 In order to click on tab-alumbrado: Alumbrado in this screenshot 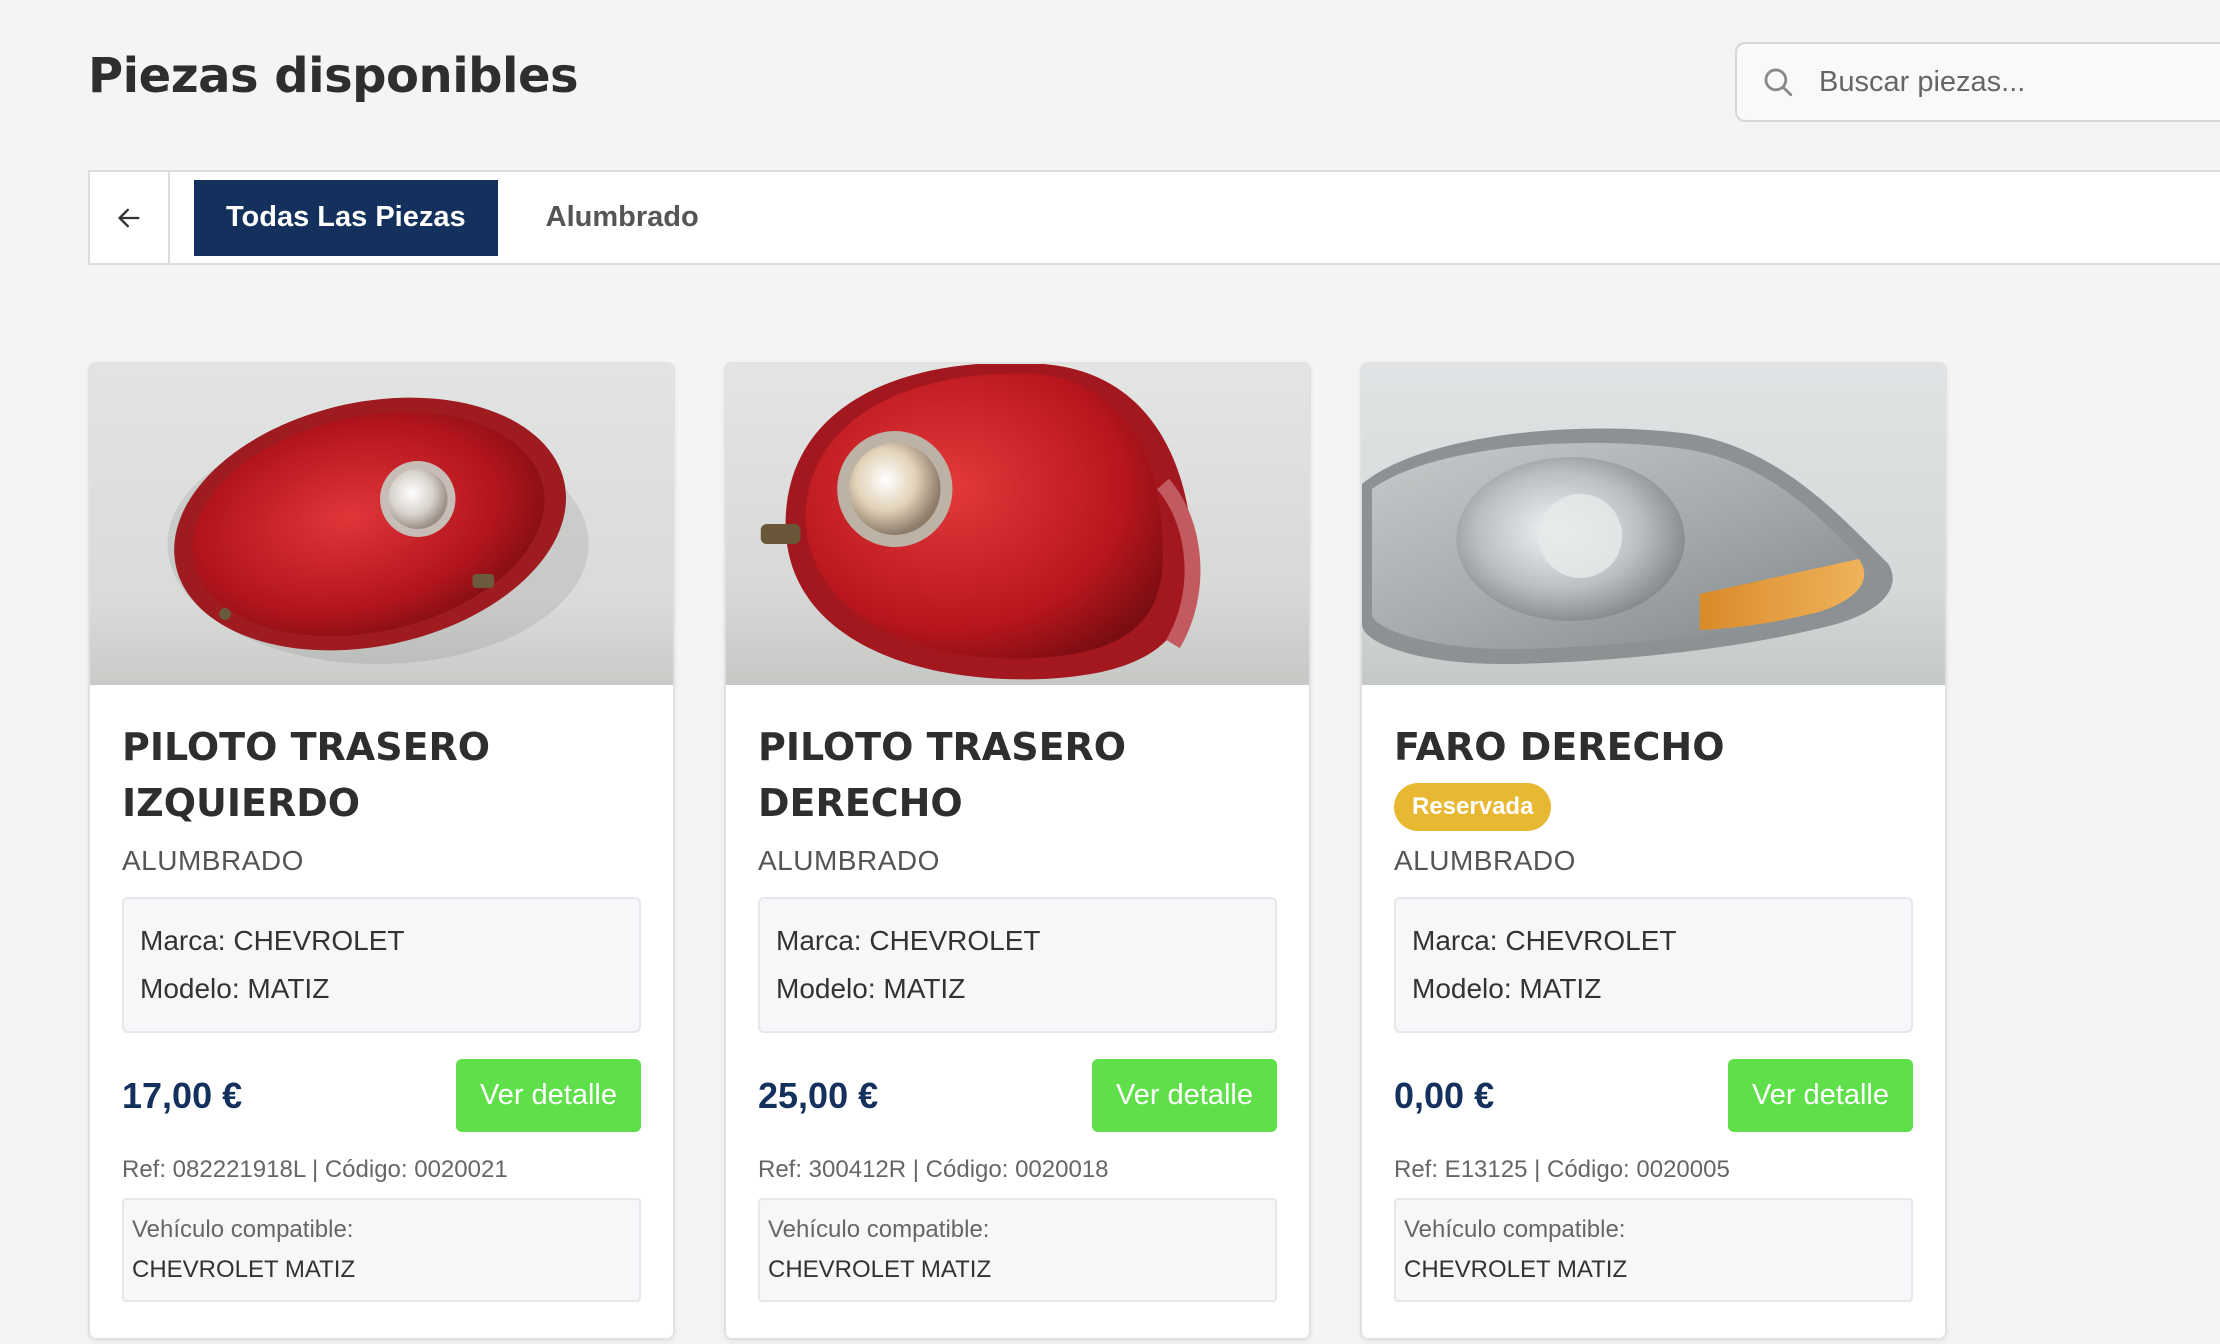, I will do `click(622, 218)`.